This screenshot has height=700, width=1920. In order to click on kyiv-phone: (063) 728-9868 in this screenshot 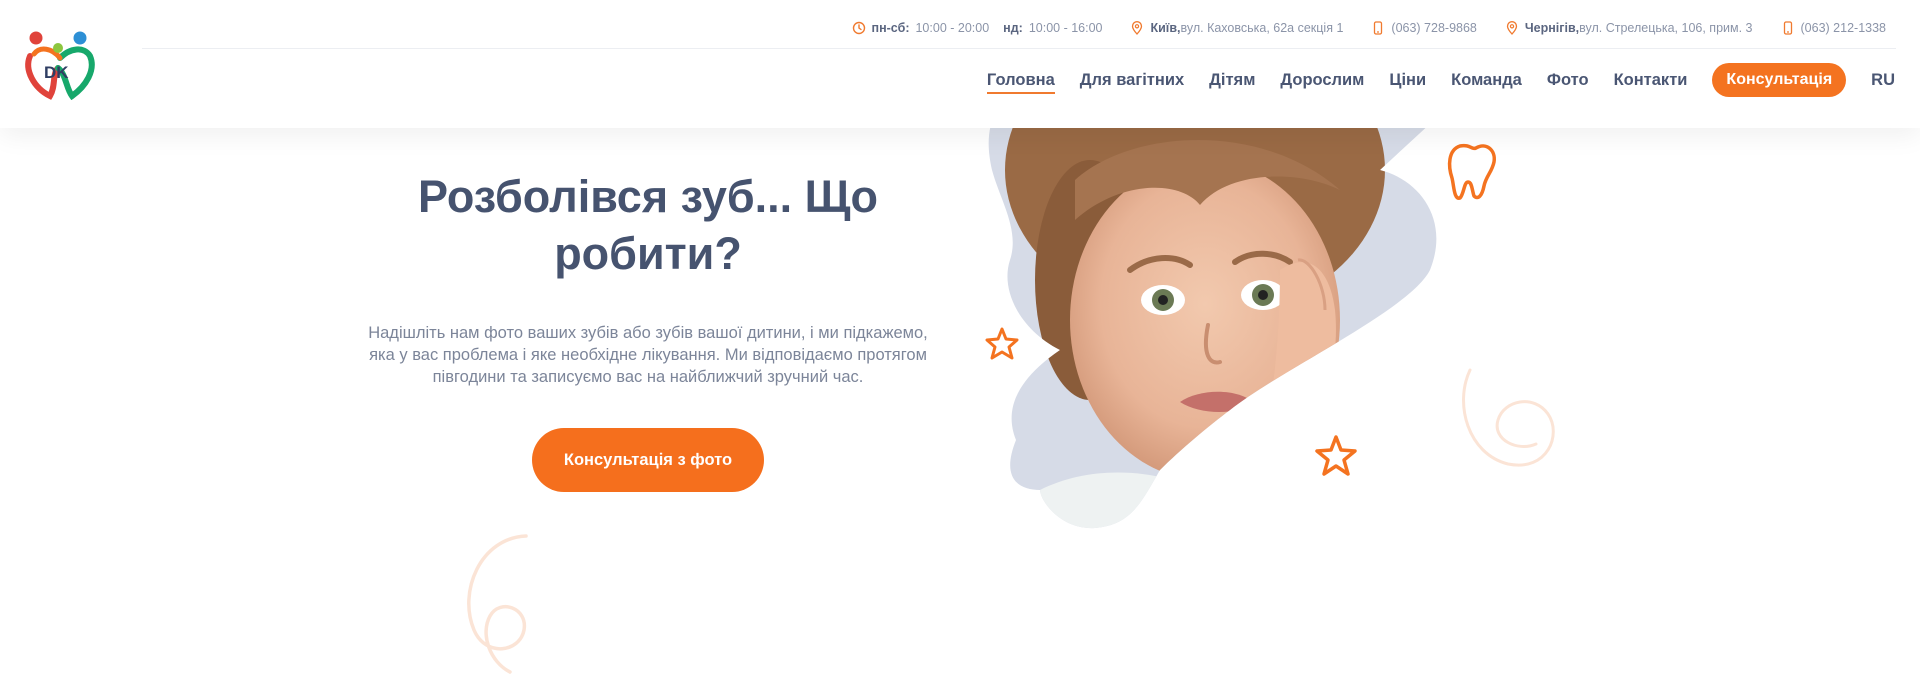, I will do `click(1424, 28)`.